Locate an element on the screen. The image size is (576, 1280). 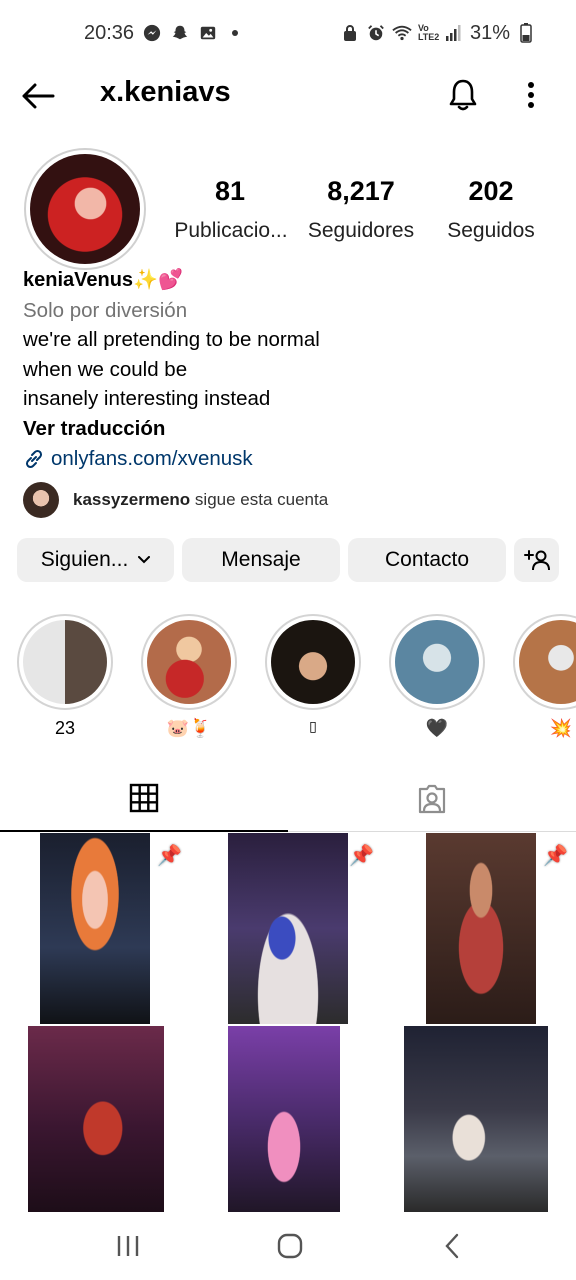
story-highlight: 23 is located at coordinates (65, 678).